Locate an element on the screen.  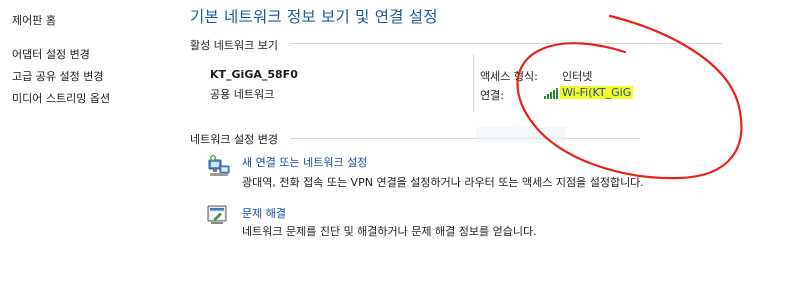
troubleshoot-link: 문제 해결 is located at coordinates (264, 213).